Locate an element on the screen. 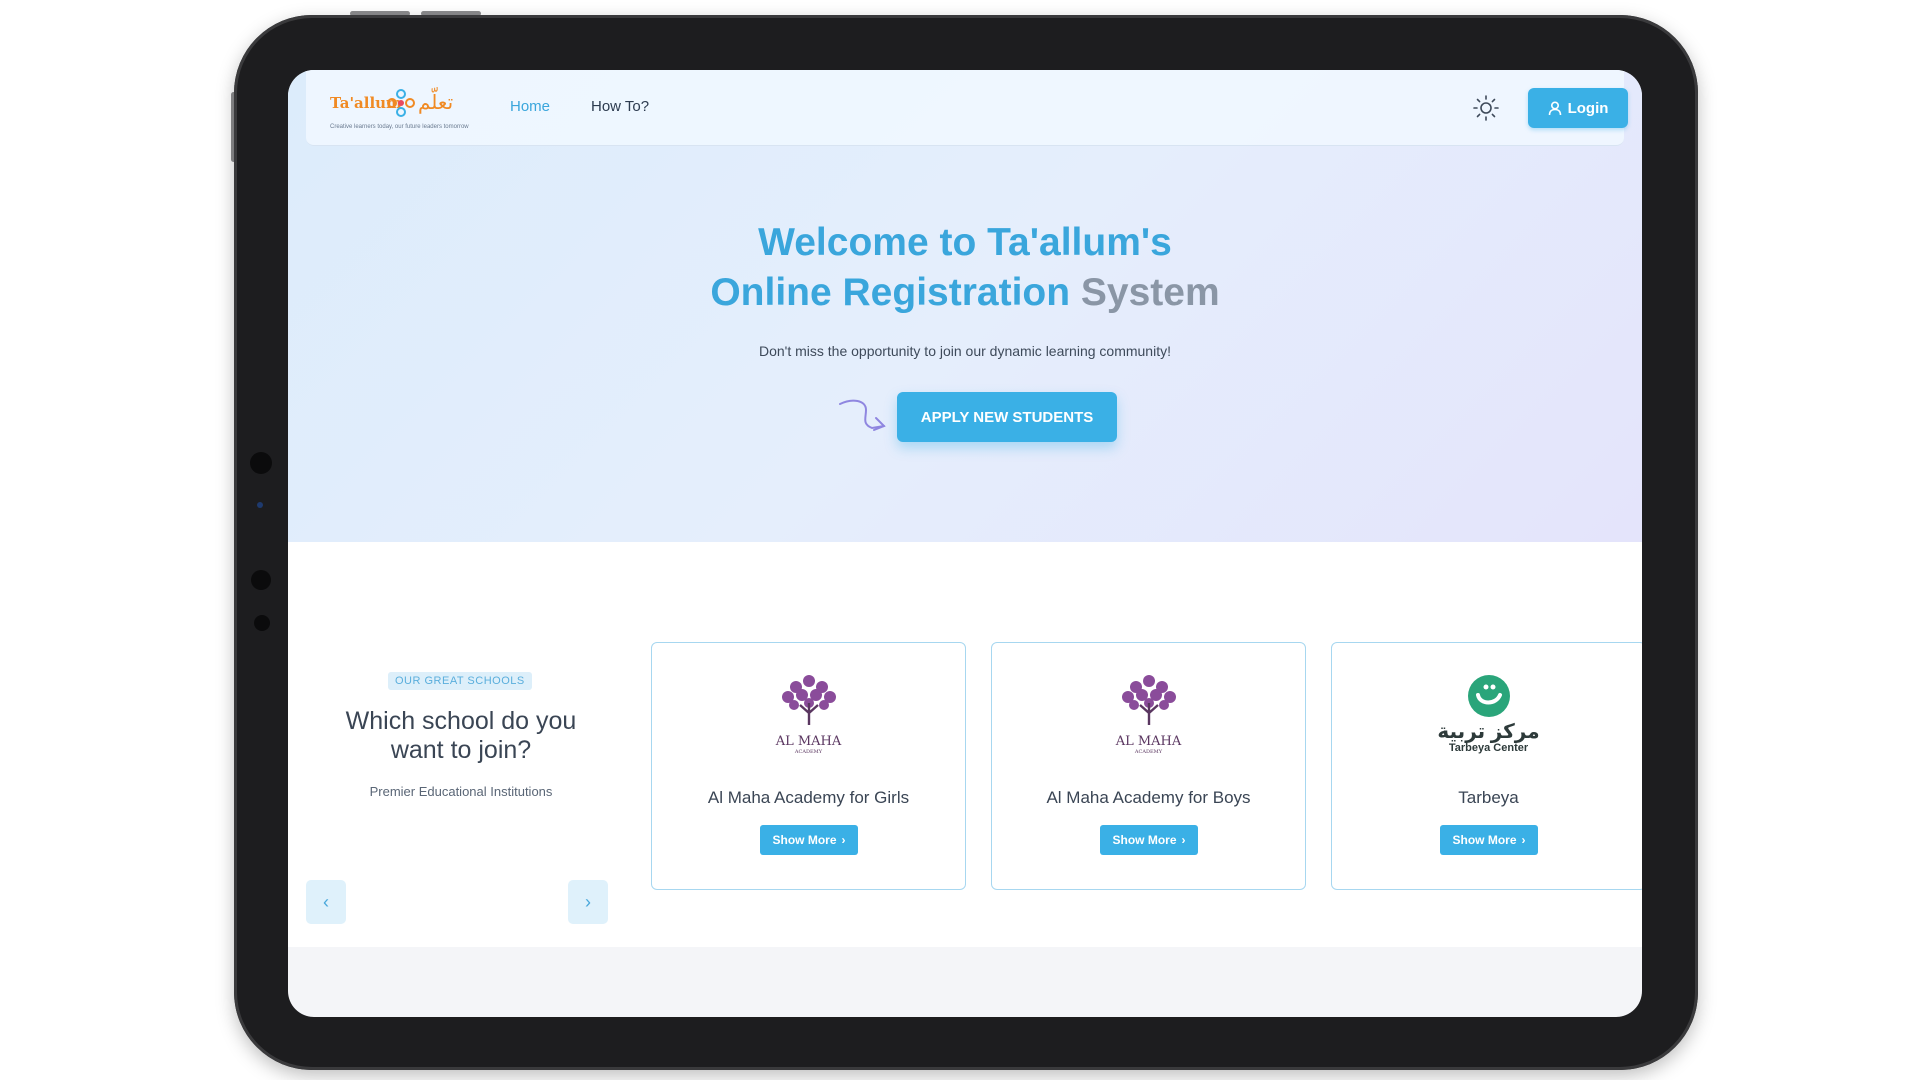 The height and width of the screenshot is (1080, 1920). theme-toggle-button is located at coordinates (1486, 108).